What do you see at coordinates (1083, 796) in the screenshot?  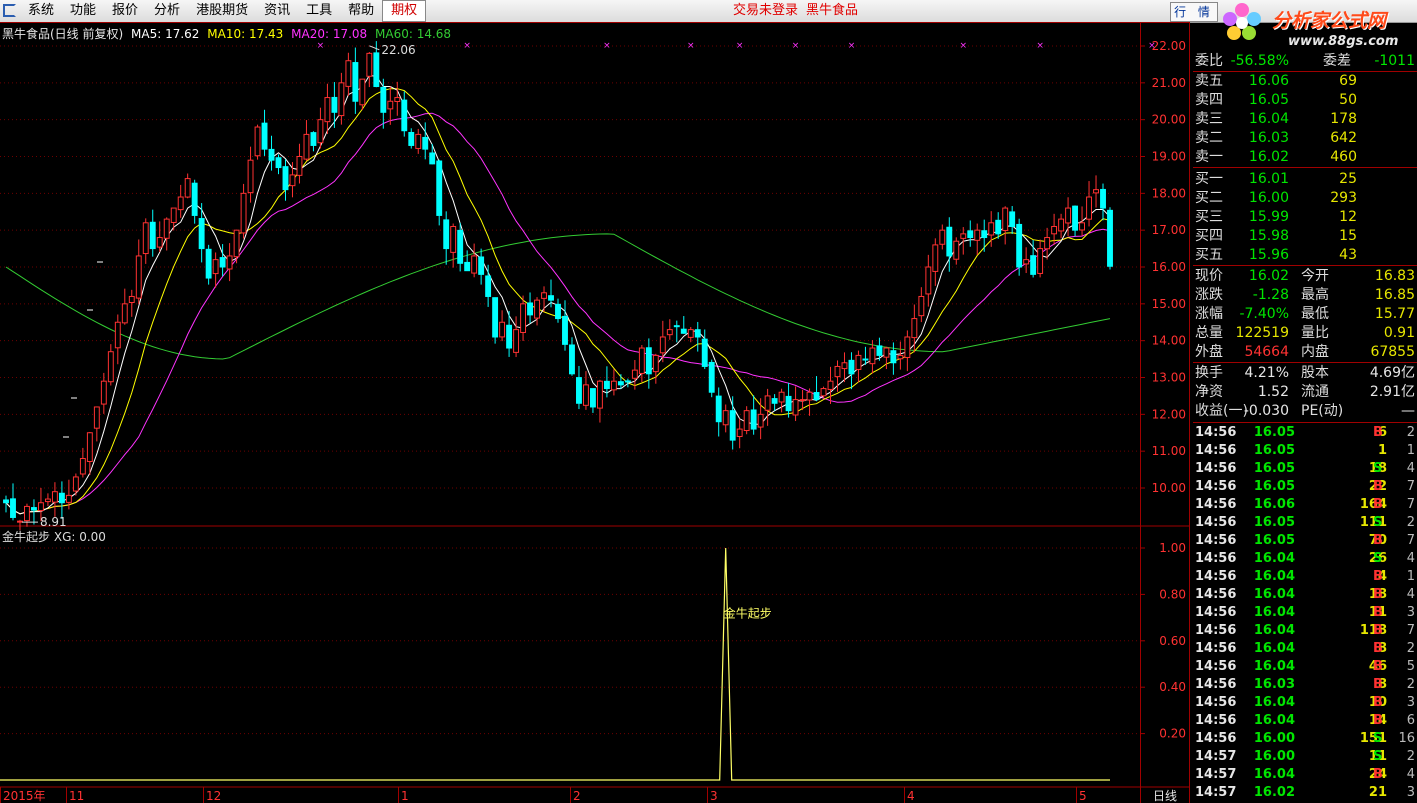 I see `time-tick-label: 5` at bounding box center [1083, 796].